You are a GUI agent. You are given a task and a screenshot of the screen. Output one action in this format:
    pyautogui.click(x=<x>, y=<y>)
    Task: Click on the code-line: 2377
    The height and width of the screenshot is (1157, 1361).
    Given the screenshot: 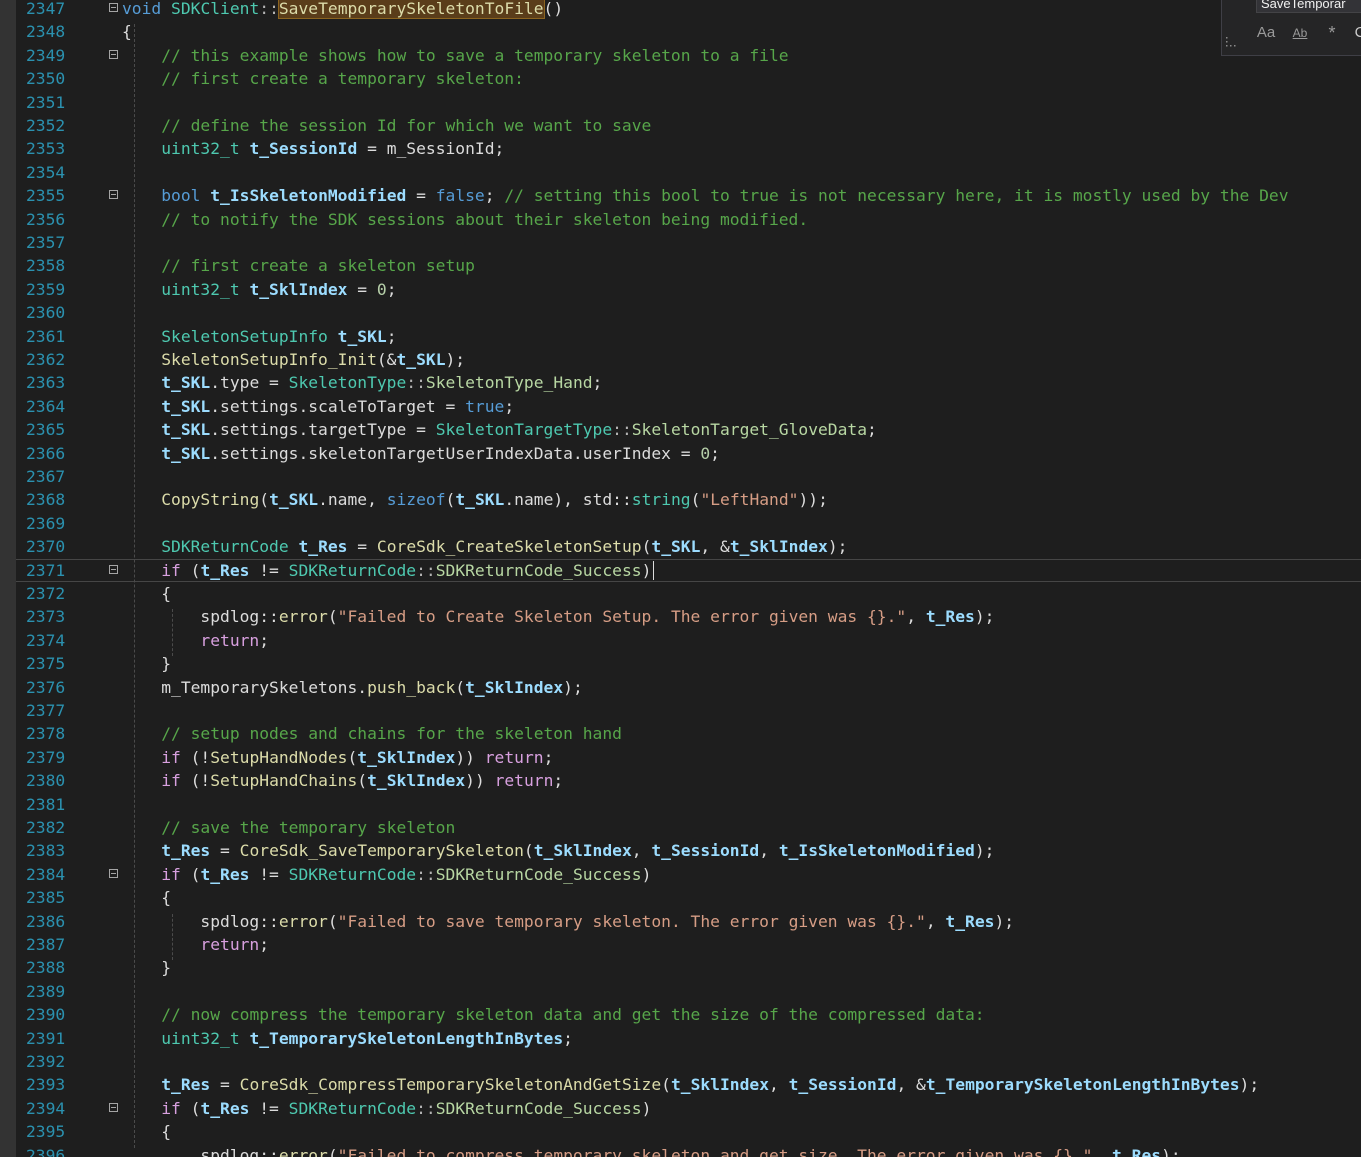 What is the action you would take?
    pyautogui.click(x=688, y=710)
    